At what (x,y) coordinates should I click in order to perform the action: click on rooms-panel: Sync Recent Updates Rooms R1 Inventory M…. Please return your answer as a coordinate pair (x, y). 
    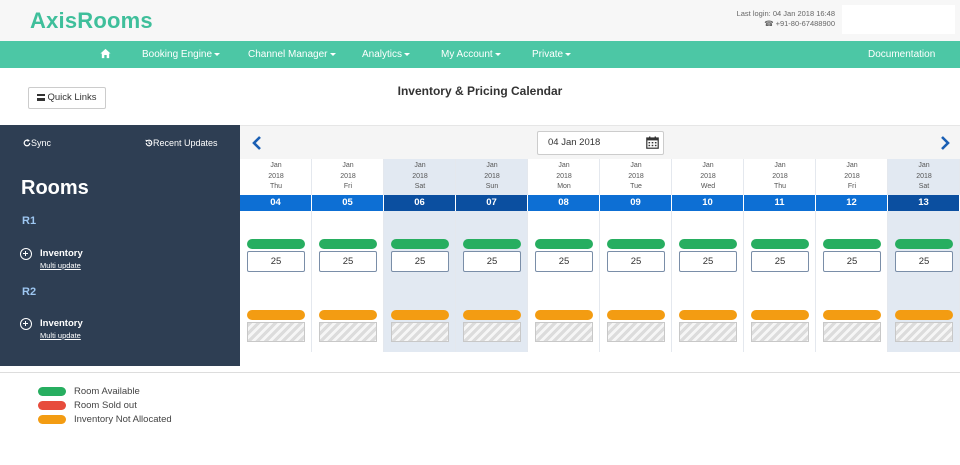
    Looking at the image, I should click on (120, 245).